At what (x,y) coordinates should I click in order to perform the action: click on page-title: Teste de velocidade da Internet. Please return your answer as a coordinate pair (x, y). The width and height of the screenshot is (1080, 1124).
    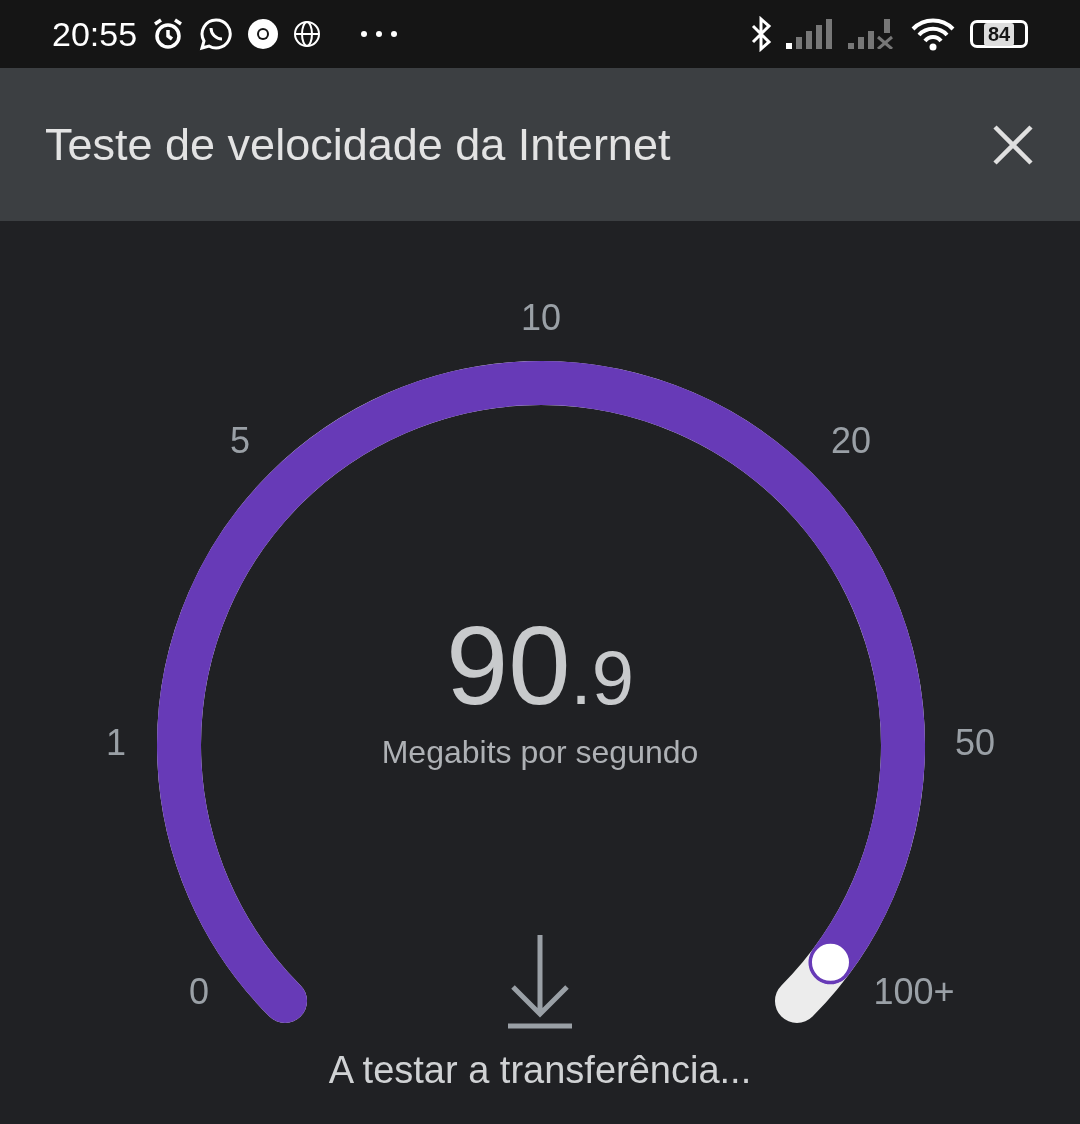
    Looking at the image, I should click on (358, 144).